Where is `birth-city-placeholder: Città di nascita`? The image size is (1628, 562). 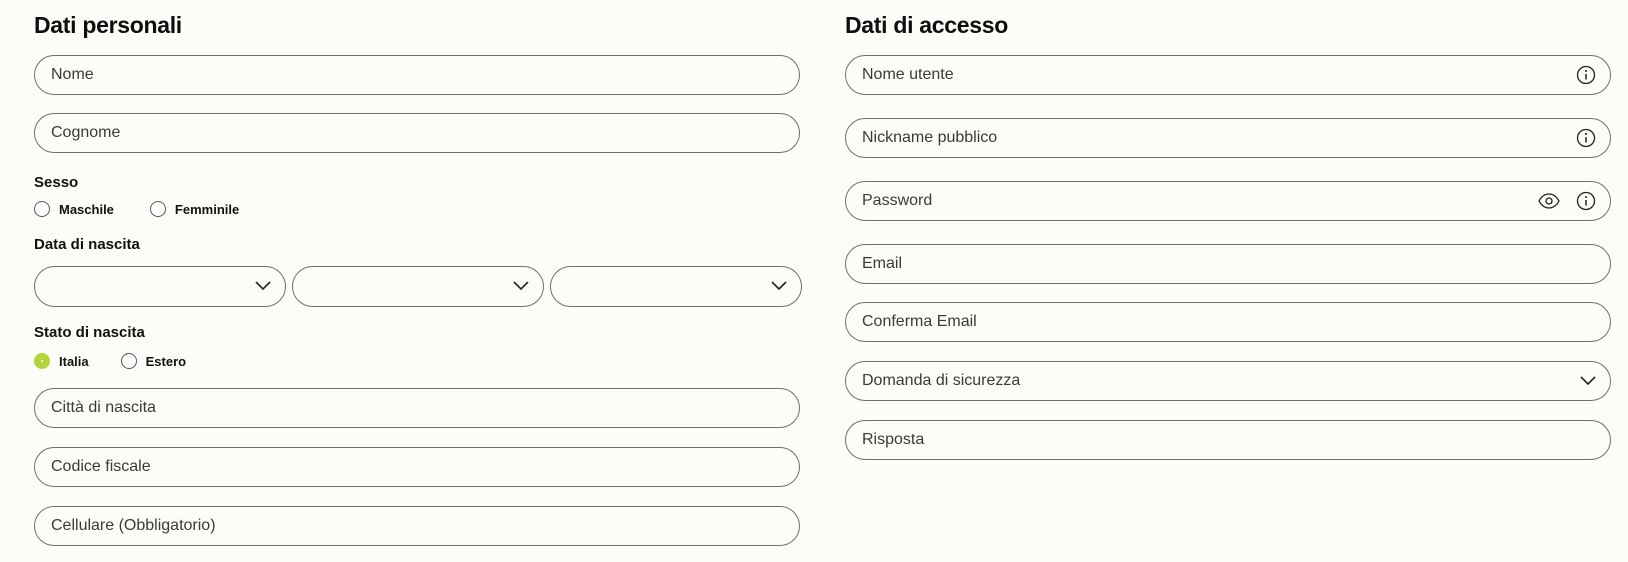
birth-city-placeholder: Città di nascita is located at coordinates (103, 407).